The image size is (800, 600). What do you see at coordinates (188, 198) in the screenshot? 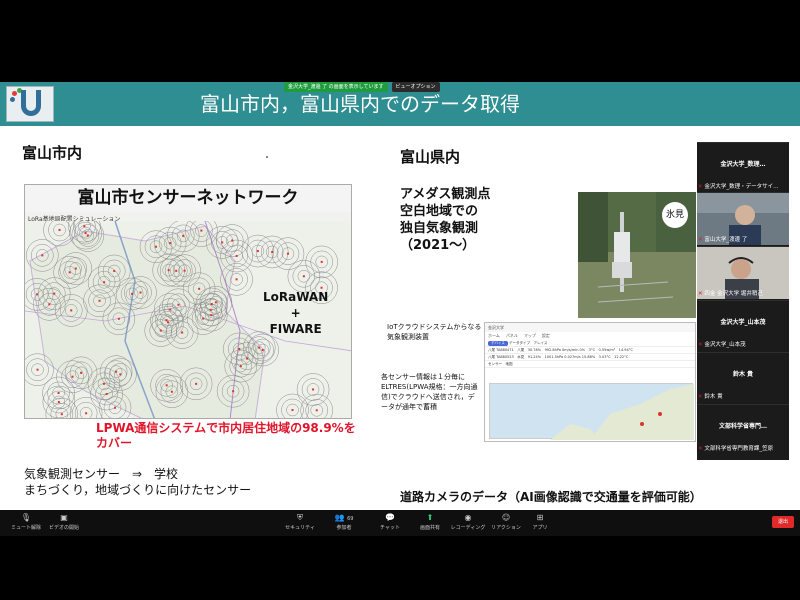
I see `map-title: 富山市センサーネットワーク` at bounding box center [188, 198].